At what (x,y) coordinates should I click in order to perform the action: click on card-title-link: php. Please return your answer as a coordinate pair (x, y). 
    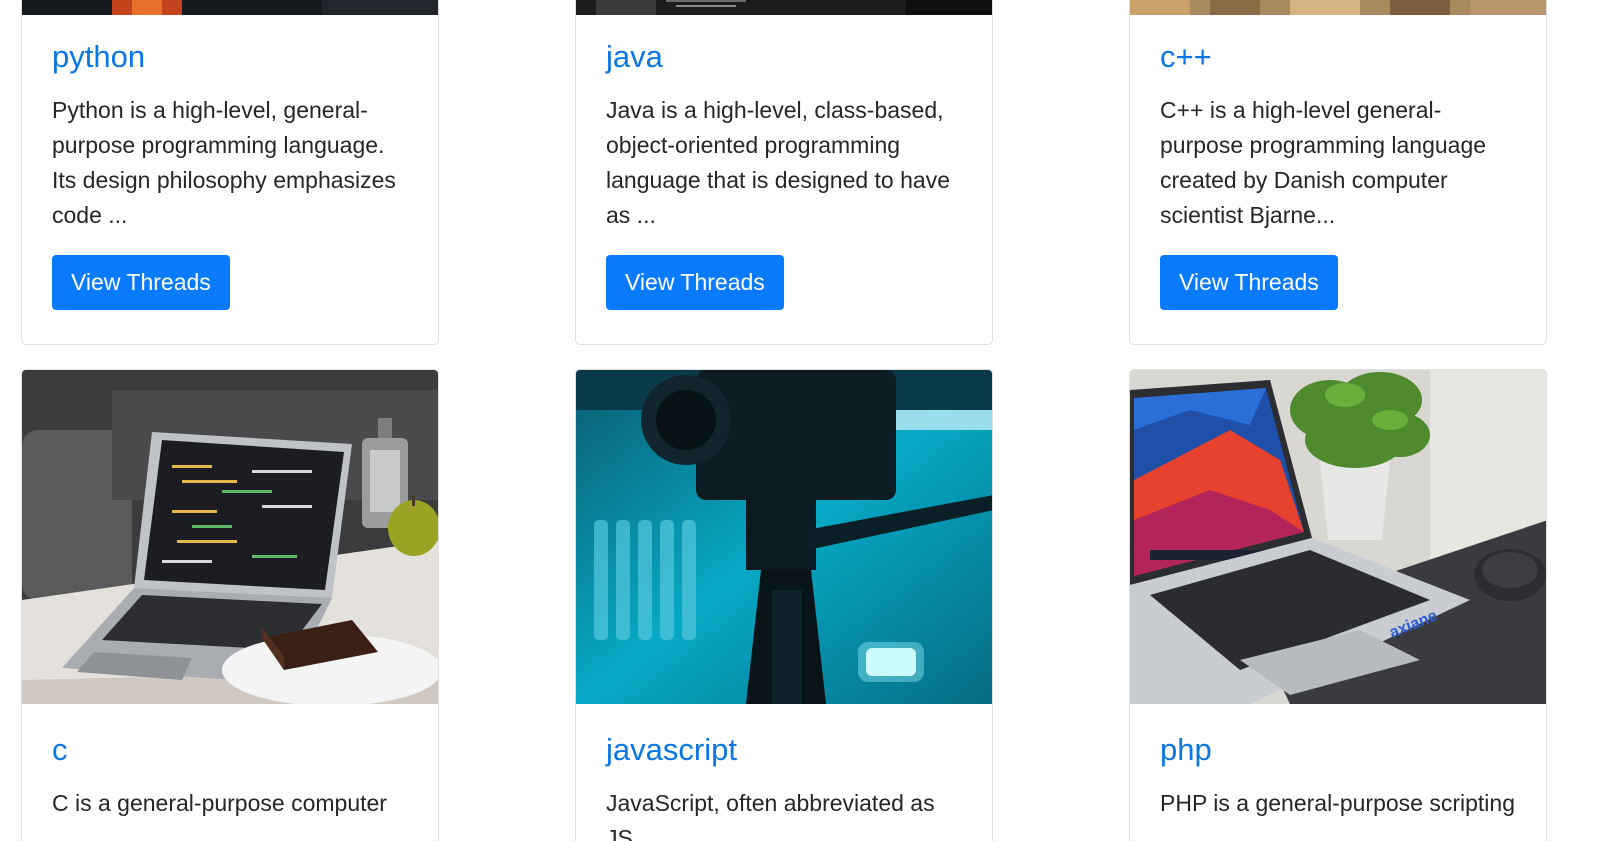
    Looking at the image, I should click on (1340, 750).